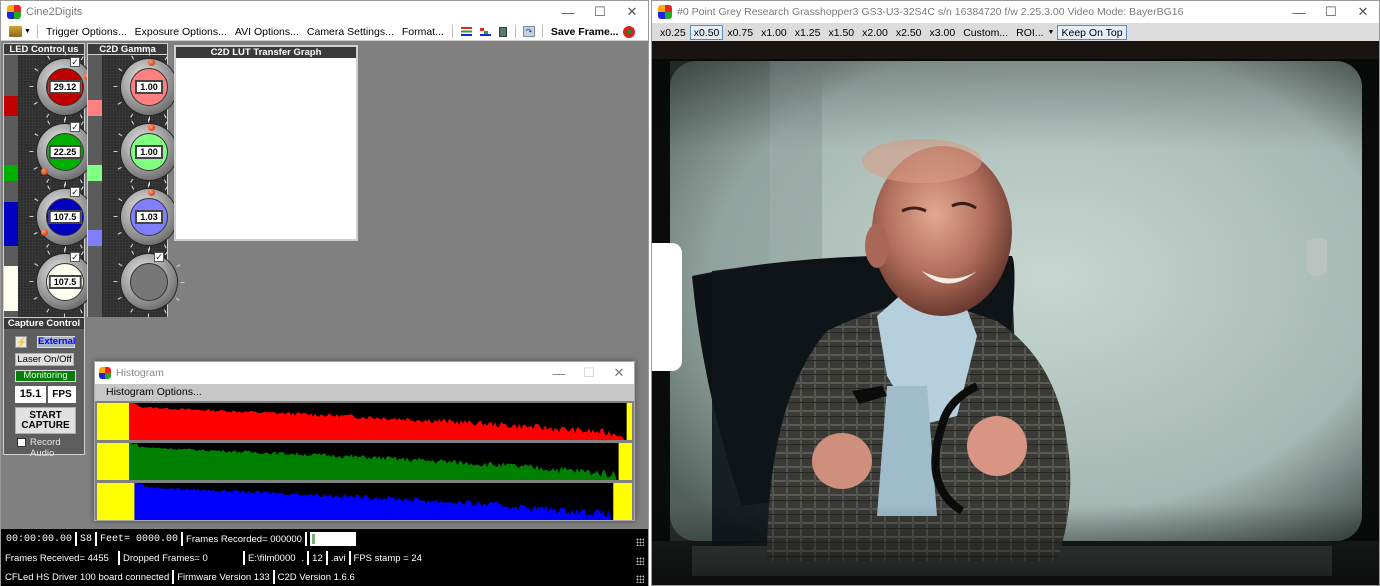 This screenshot has width=1380, height=586. Describe the element at coordinates (44, 359) in the screenshot. I see `laser-toggle-button: Laser On/Off` at that location.